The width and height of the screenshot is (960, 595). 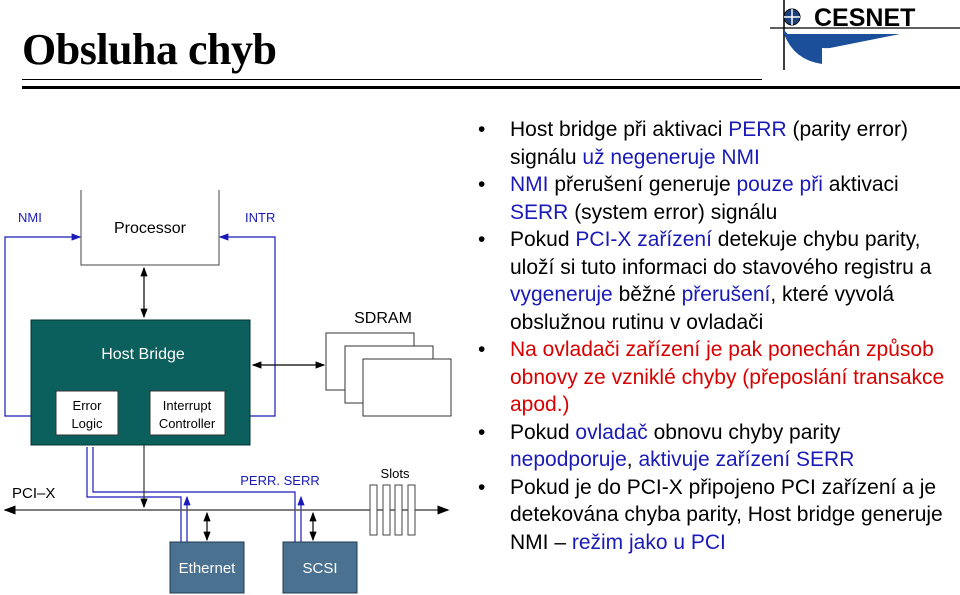 What do you see at coordinates (187, 423) in the screenshot?
I see `interrupt-controller-label-2: Controller` at bounding box center [187, 423].